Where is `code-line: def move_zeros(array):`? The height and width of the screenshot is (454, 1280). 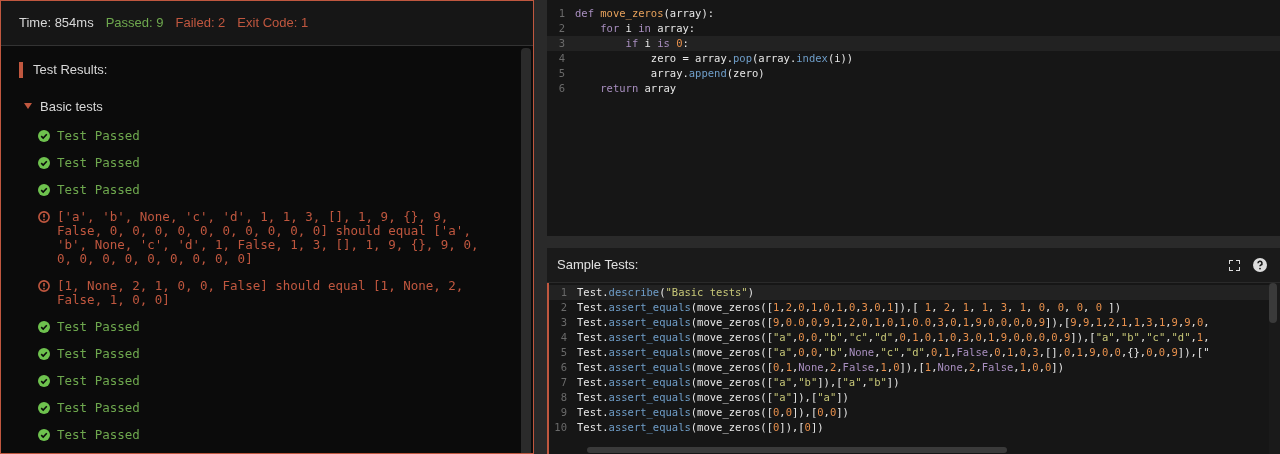 code-line: def move_zeros(array): is located at coordinates (645, 13).